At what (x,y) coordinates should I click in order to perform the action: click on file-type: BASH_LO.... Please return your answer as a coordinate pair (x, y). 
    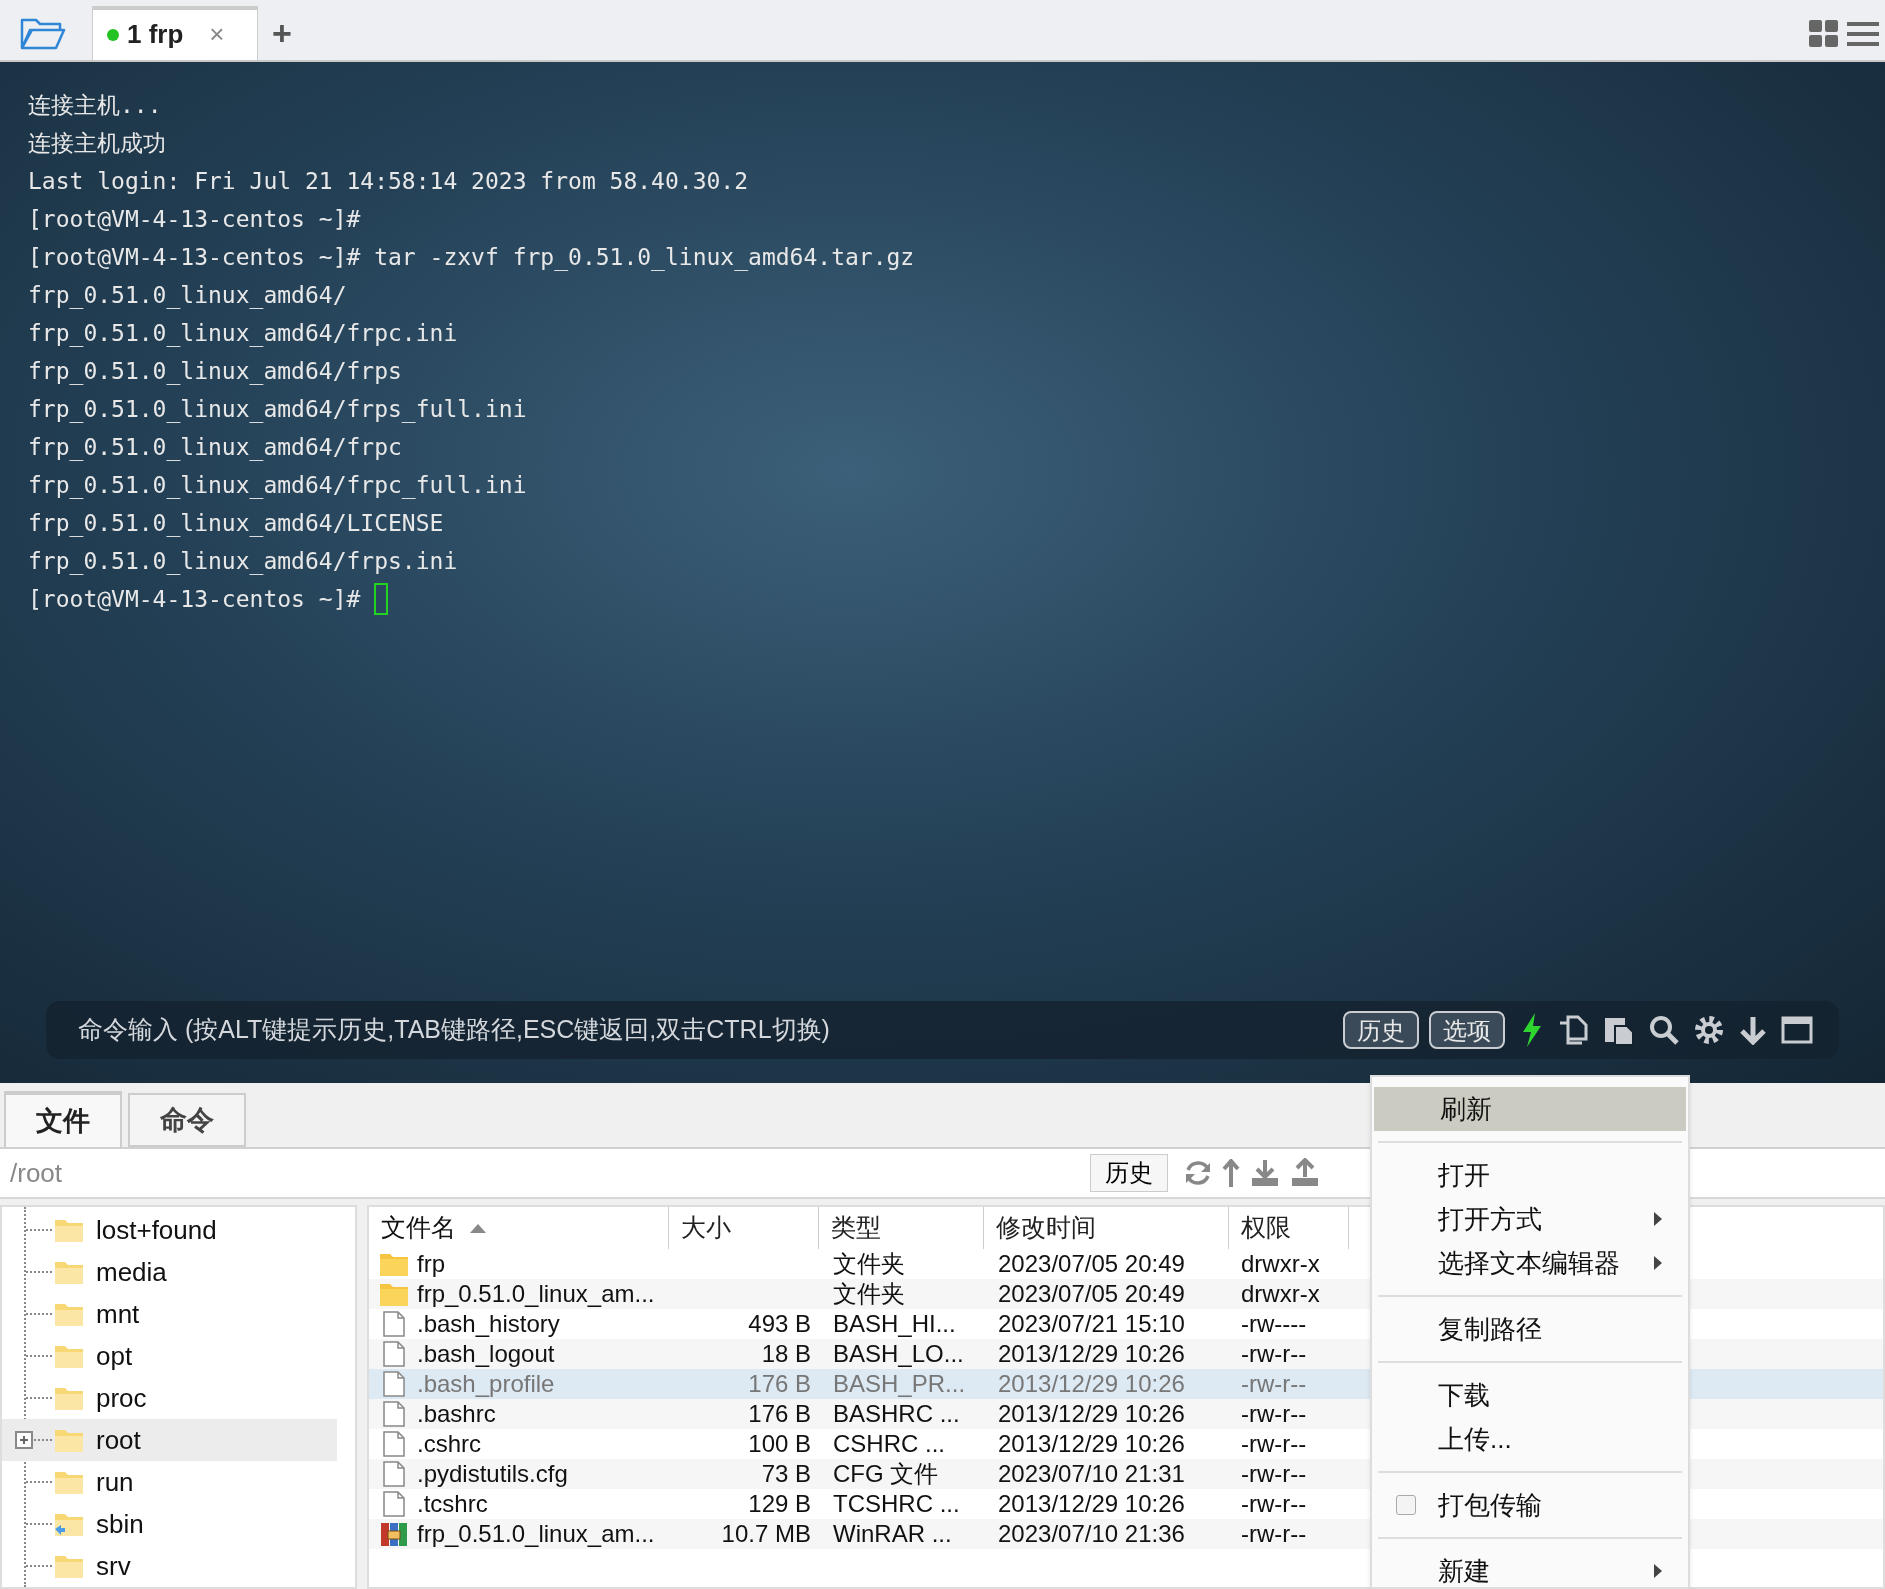
    Looking at the image, I should click on (898, 1353).